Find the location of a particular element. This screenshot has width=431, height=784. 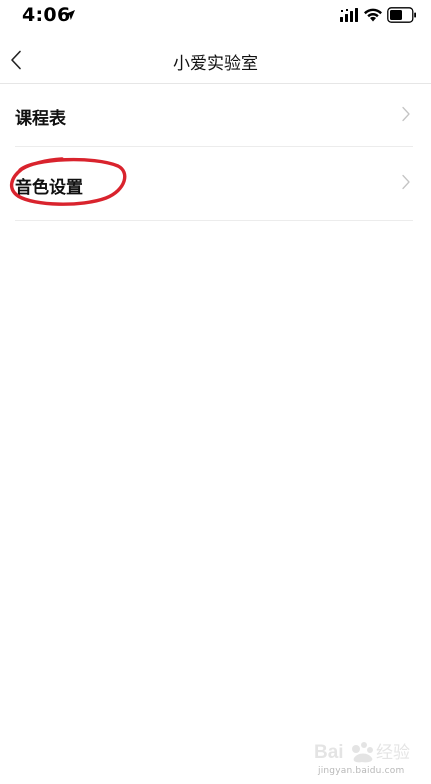

svg-text: 经验 is located at coordinates (393, 753).